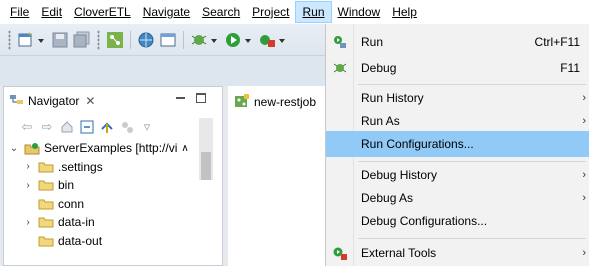 This screenshot has height=266, width=589. Describe the element at coordinates (285, 102) in the screenshot. I see `editor-tab-label: new-restjob` at that location.